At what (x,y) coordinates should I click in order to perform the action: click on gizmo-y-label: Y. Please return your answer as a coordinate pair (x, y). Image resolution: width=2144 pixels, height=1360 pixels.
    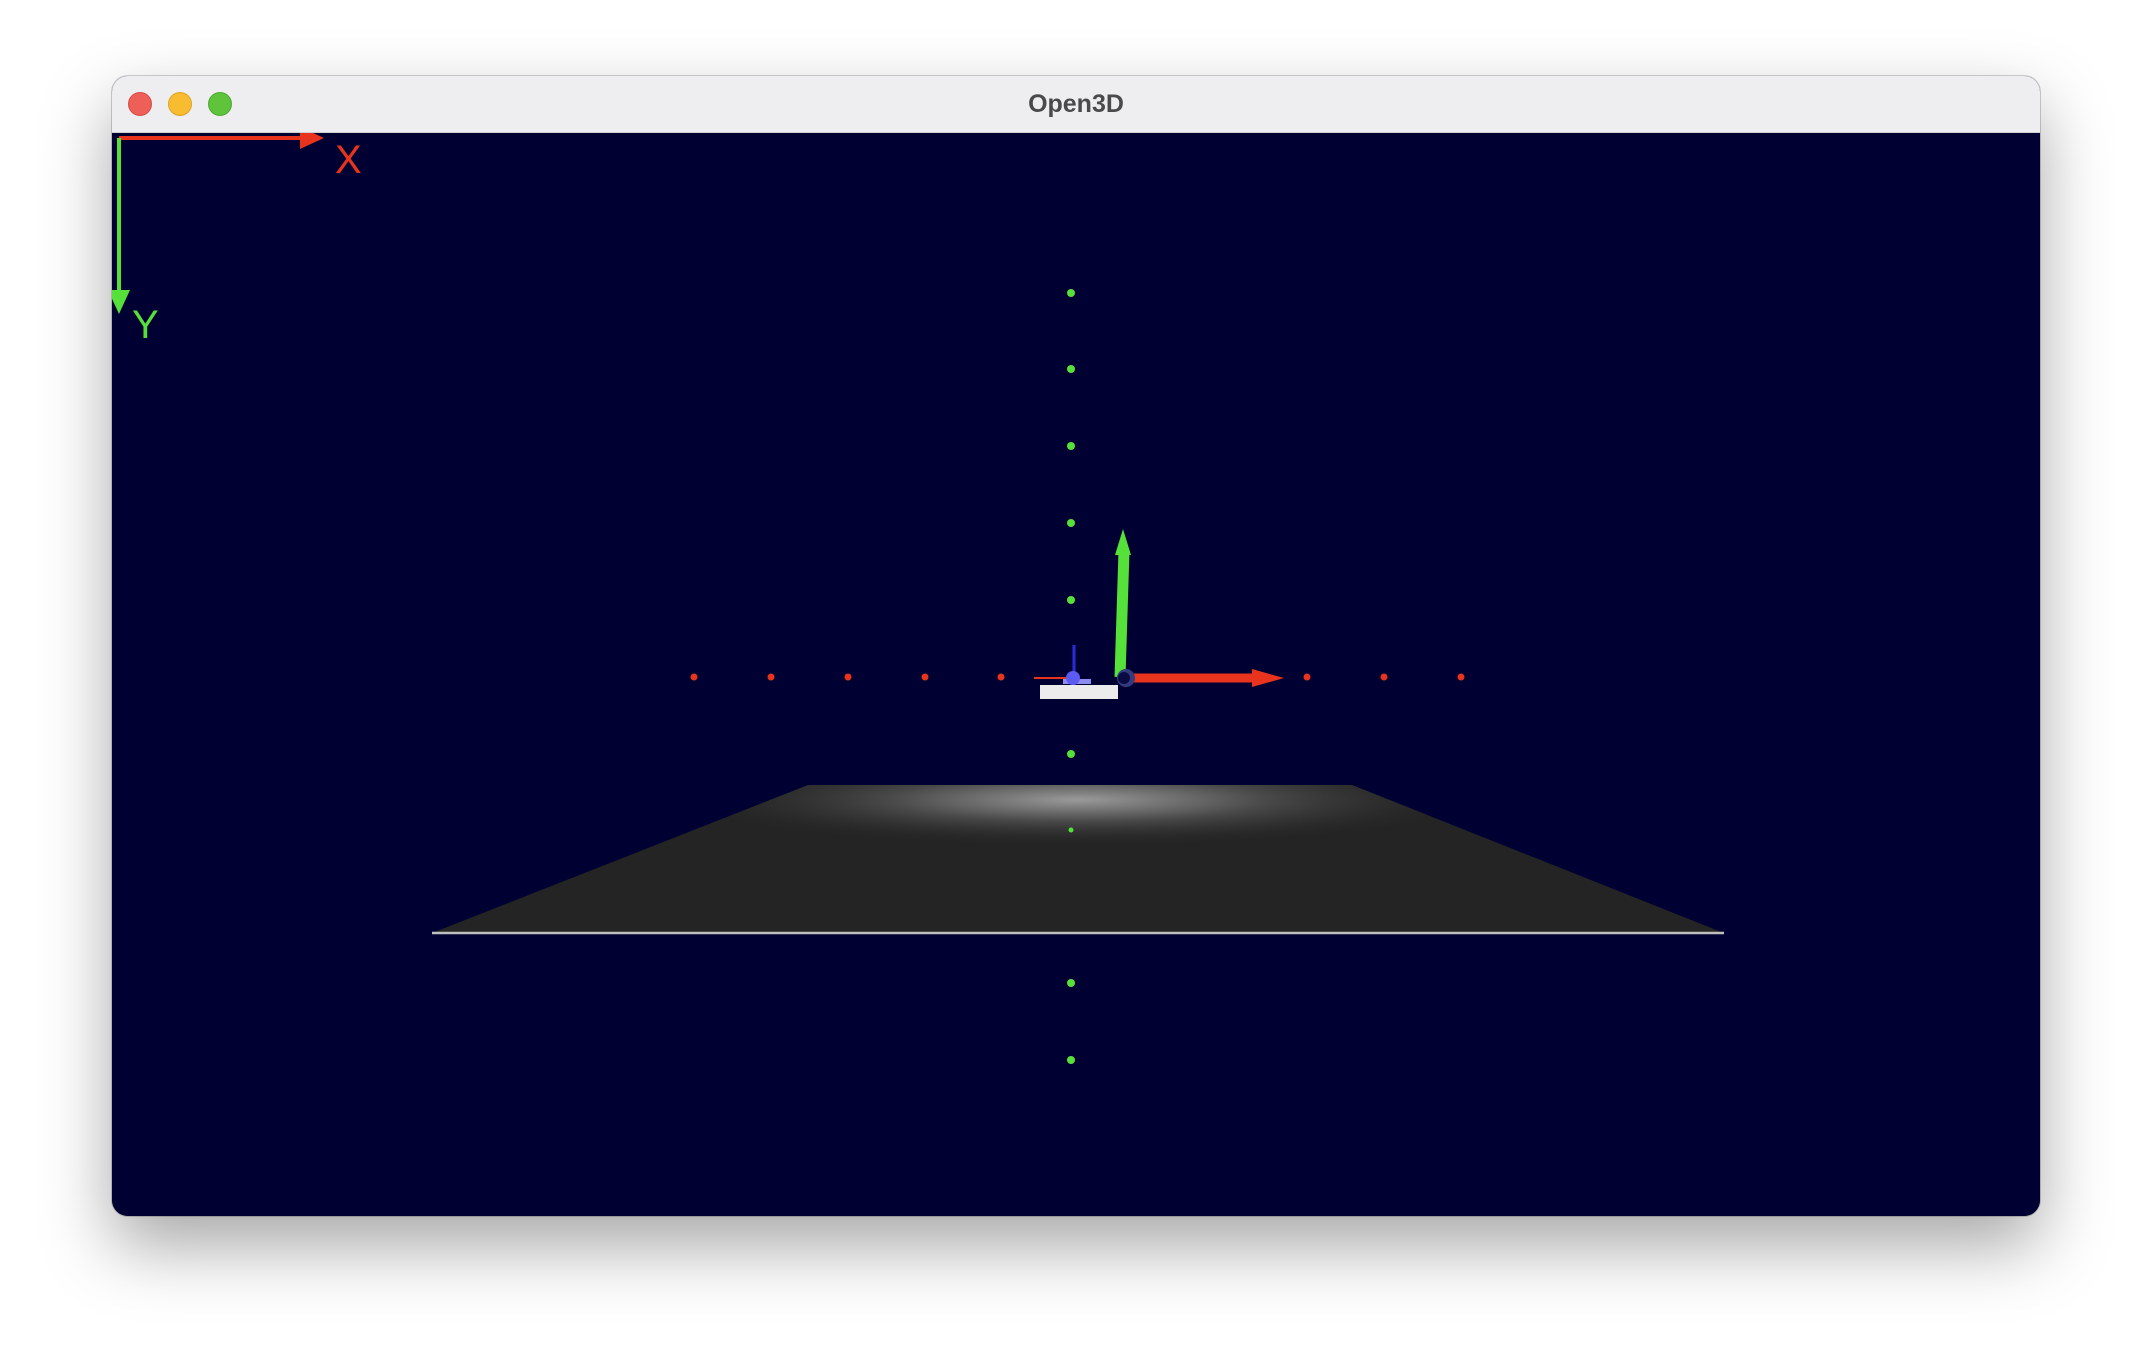
    Looking at the image, I should click on (145, 325).